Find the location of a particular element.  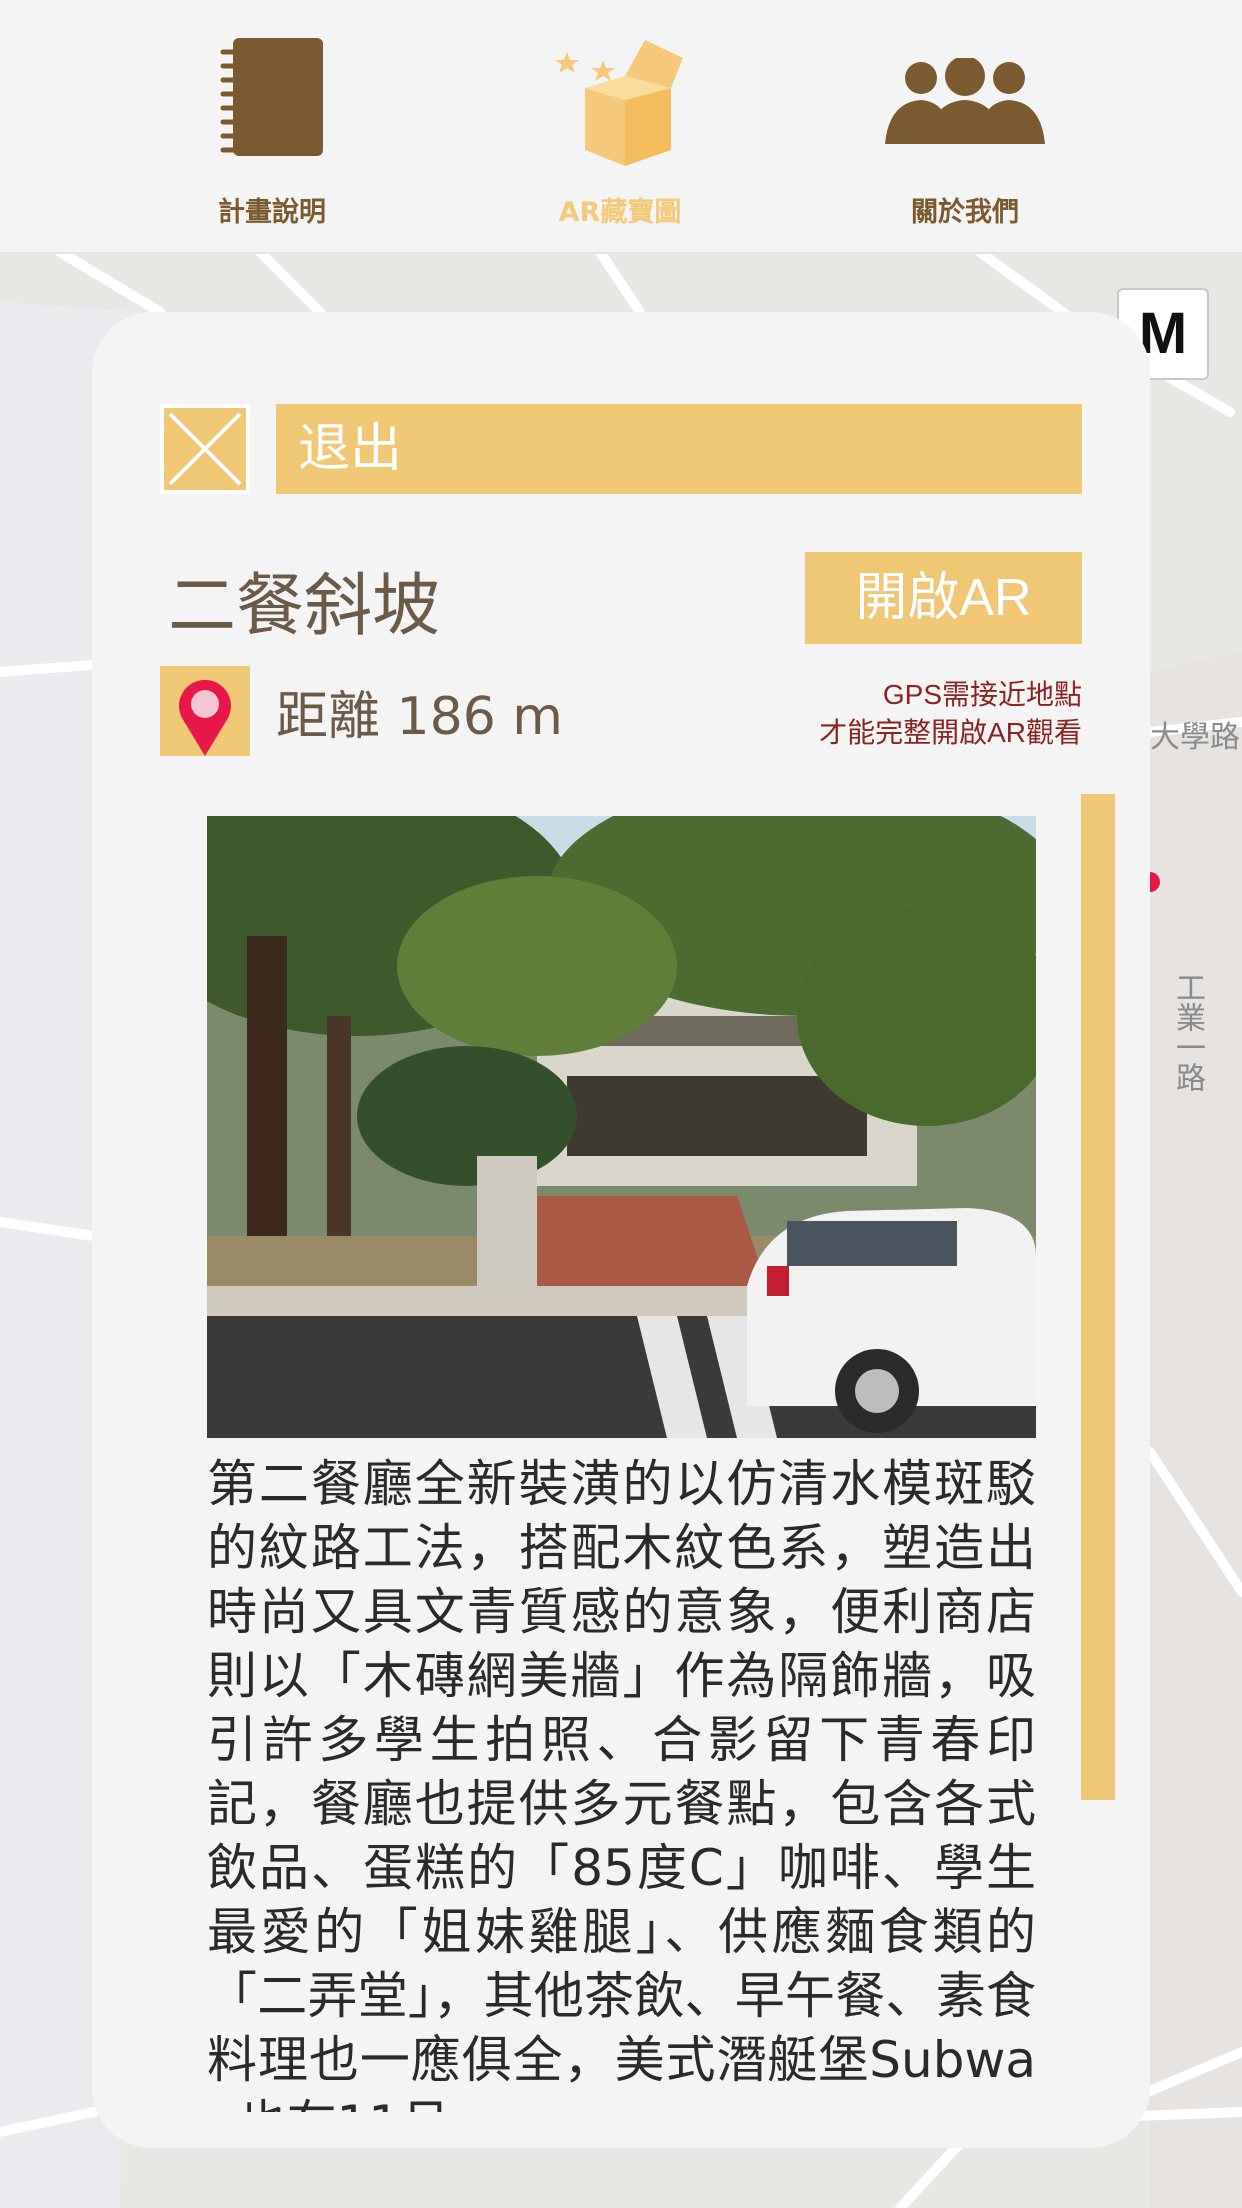

people-group-icon is located at coordinates (965, 104).